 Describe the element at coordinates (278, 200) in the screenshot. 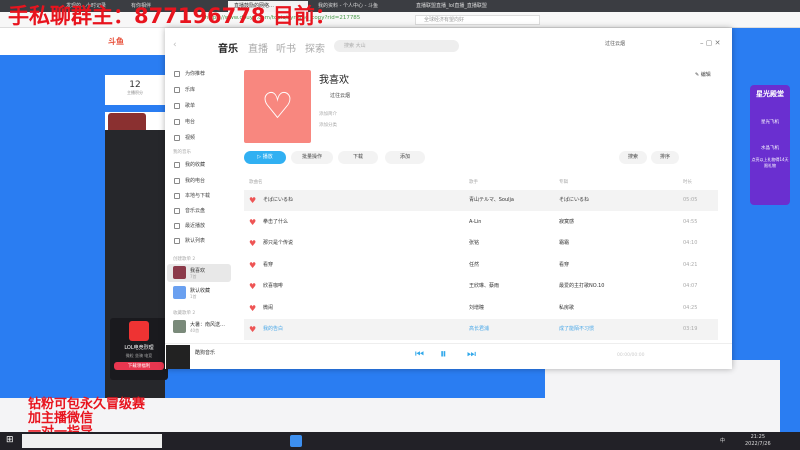

I see `song-name: そばにいるね` at that location.